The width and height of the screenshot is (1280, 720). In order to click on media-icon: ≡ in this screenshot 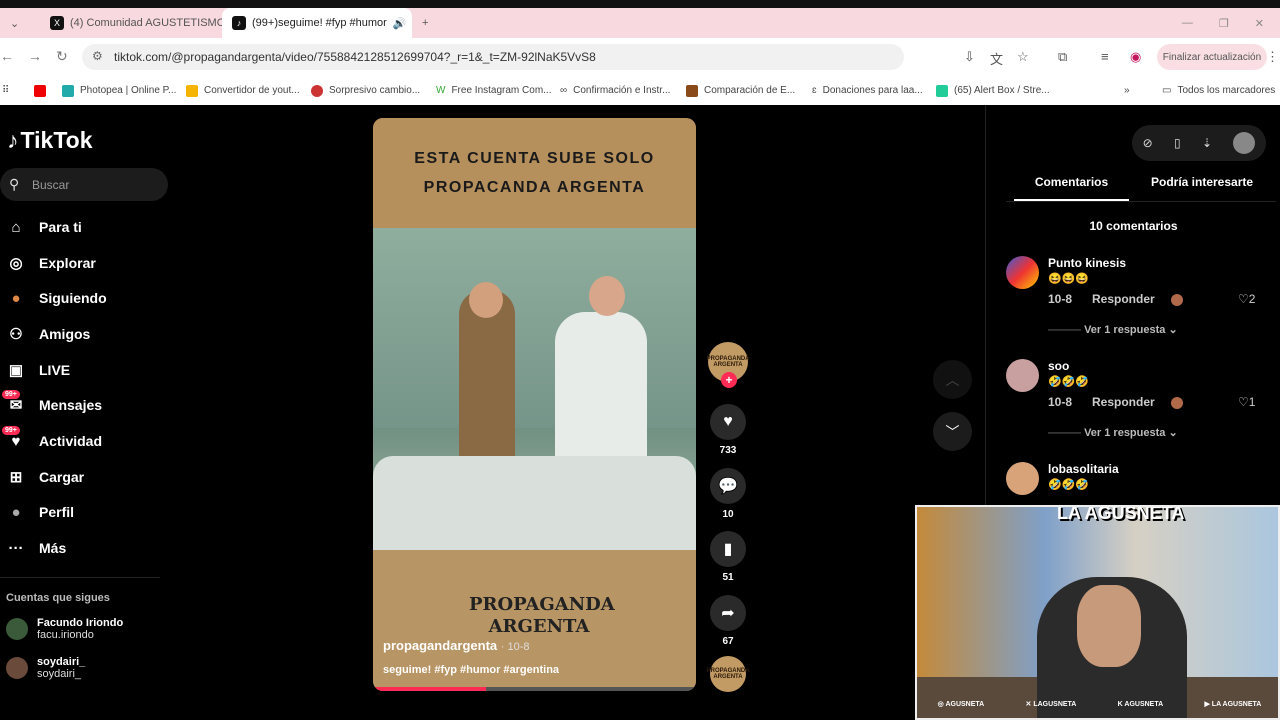, I will do `click(1105, 56)`.